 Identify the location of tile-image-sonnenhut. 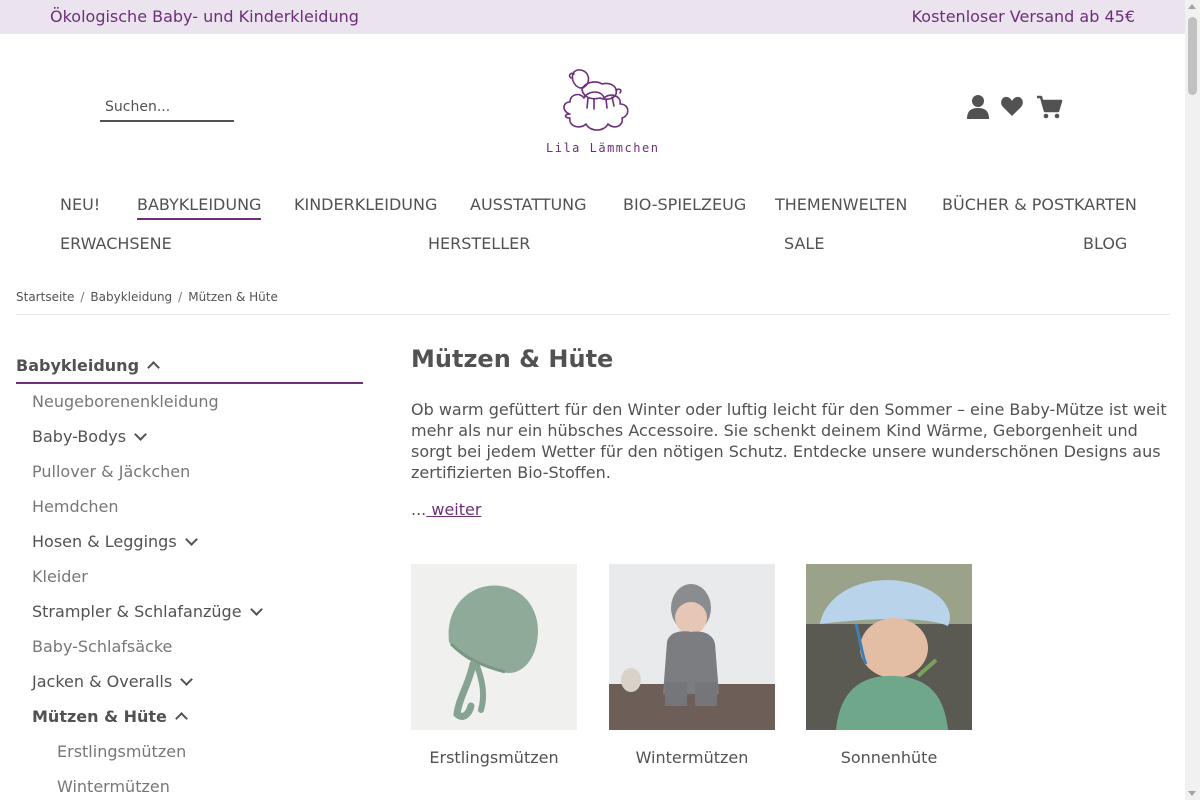
(889, 647).